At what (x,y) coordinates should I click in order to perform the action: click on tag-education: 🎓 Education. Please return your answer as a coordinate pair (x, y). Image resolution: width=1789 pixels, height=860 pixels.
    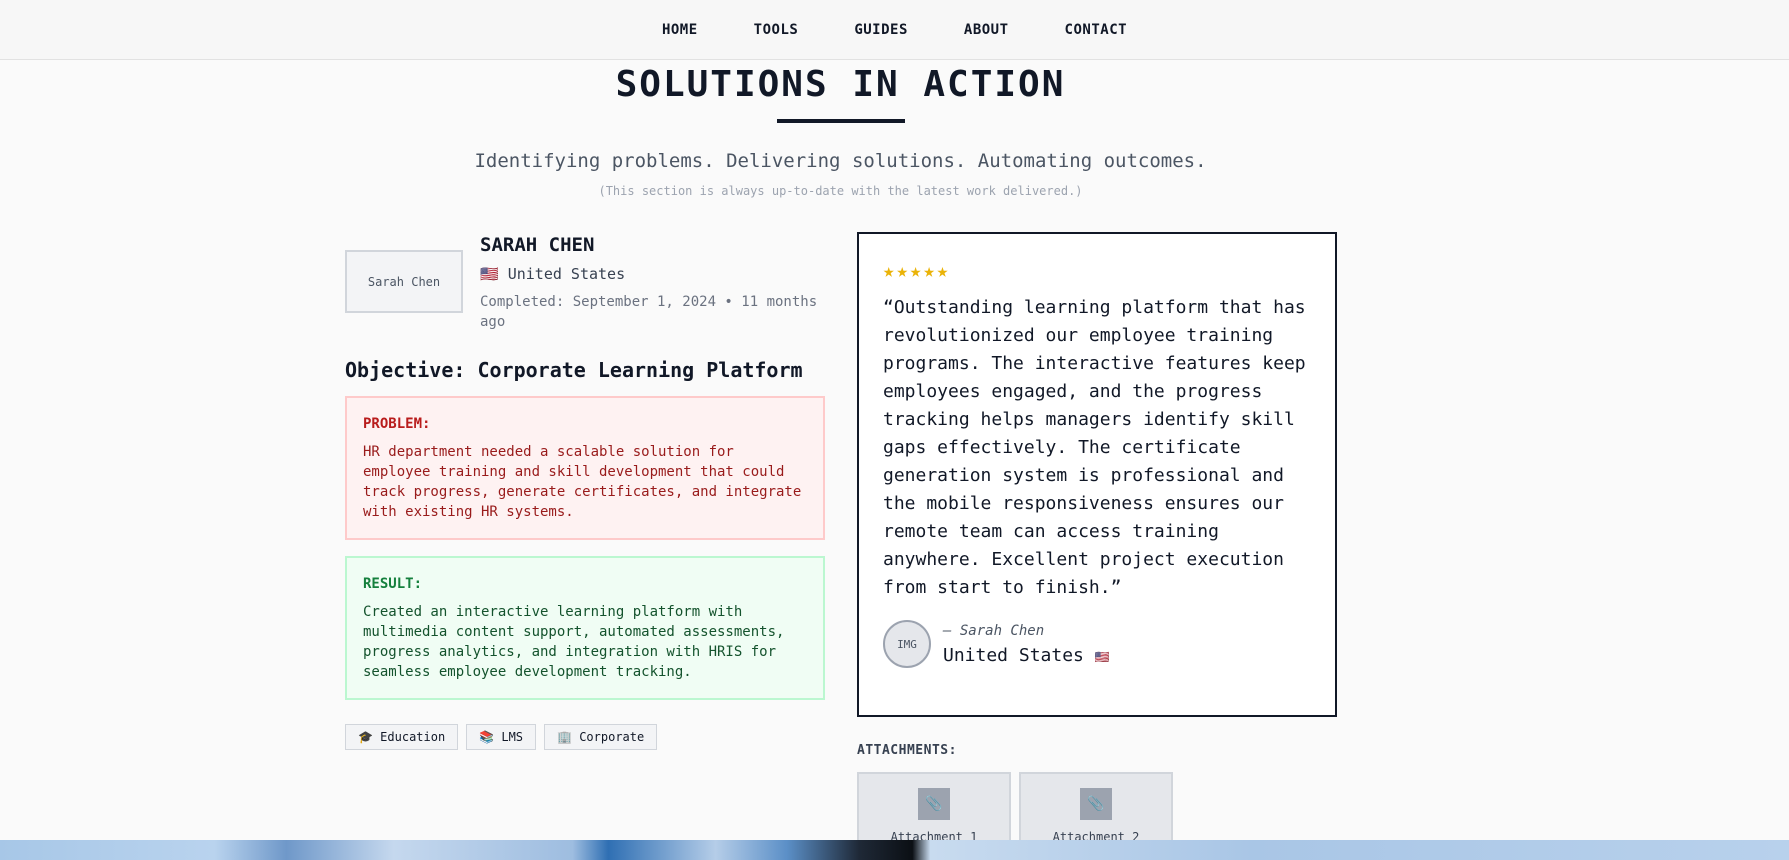
    Looking at the image, I should click on (402, 737).